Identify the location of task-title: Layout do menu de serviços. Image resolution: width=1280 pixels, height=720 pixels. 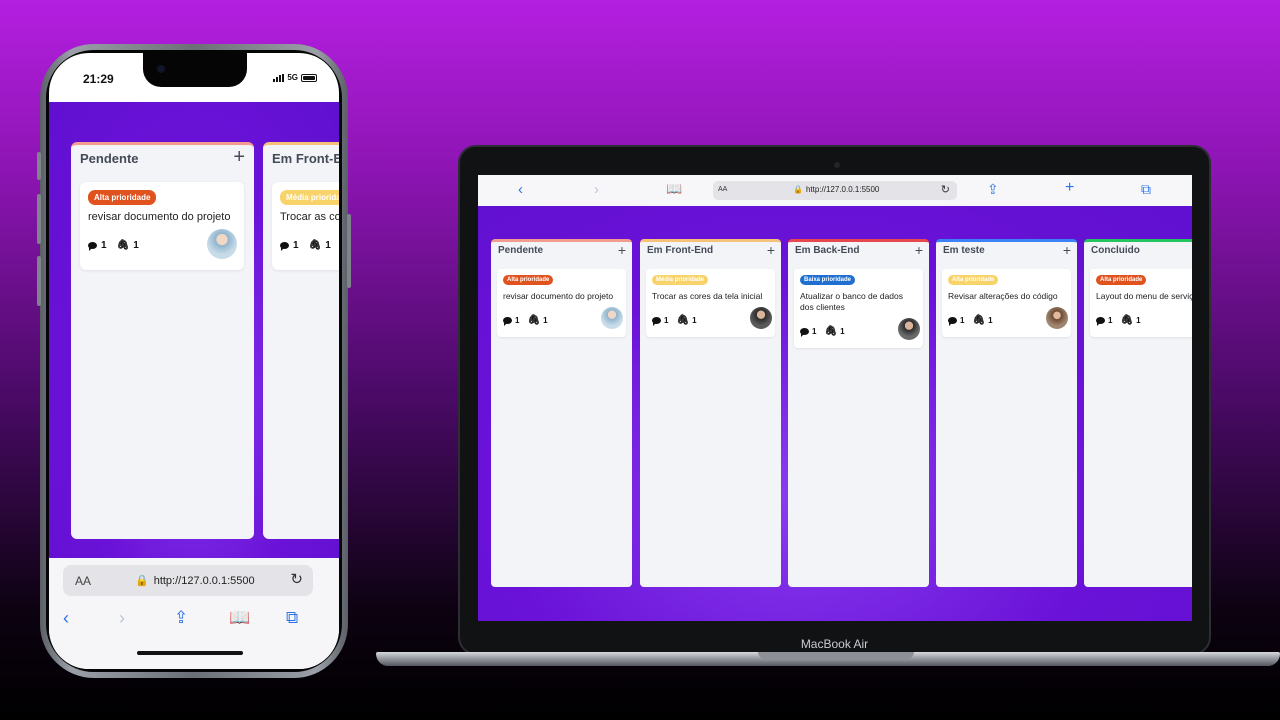
(1144, 296).